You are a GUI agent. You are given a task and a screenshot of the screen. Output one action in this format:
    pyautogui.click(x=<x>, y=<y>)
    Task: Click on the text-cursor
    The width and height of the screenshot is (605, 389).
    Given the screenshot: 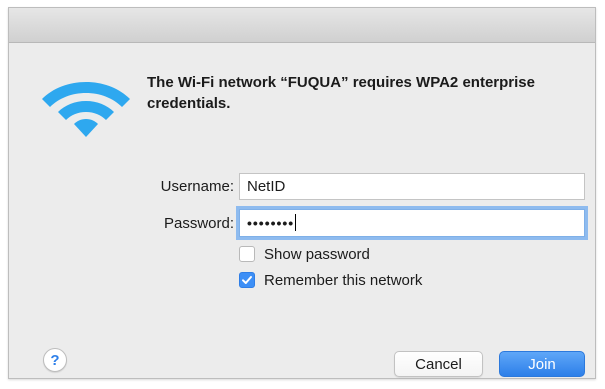 What is the action you would take?
    pyautogui.click(x=296, y=222)
    